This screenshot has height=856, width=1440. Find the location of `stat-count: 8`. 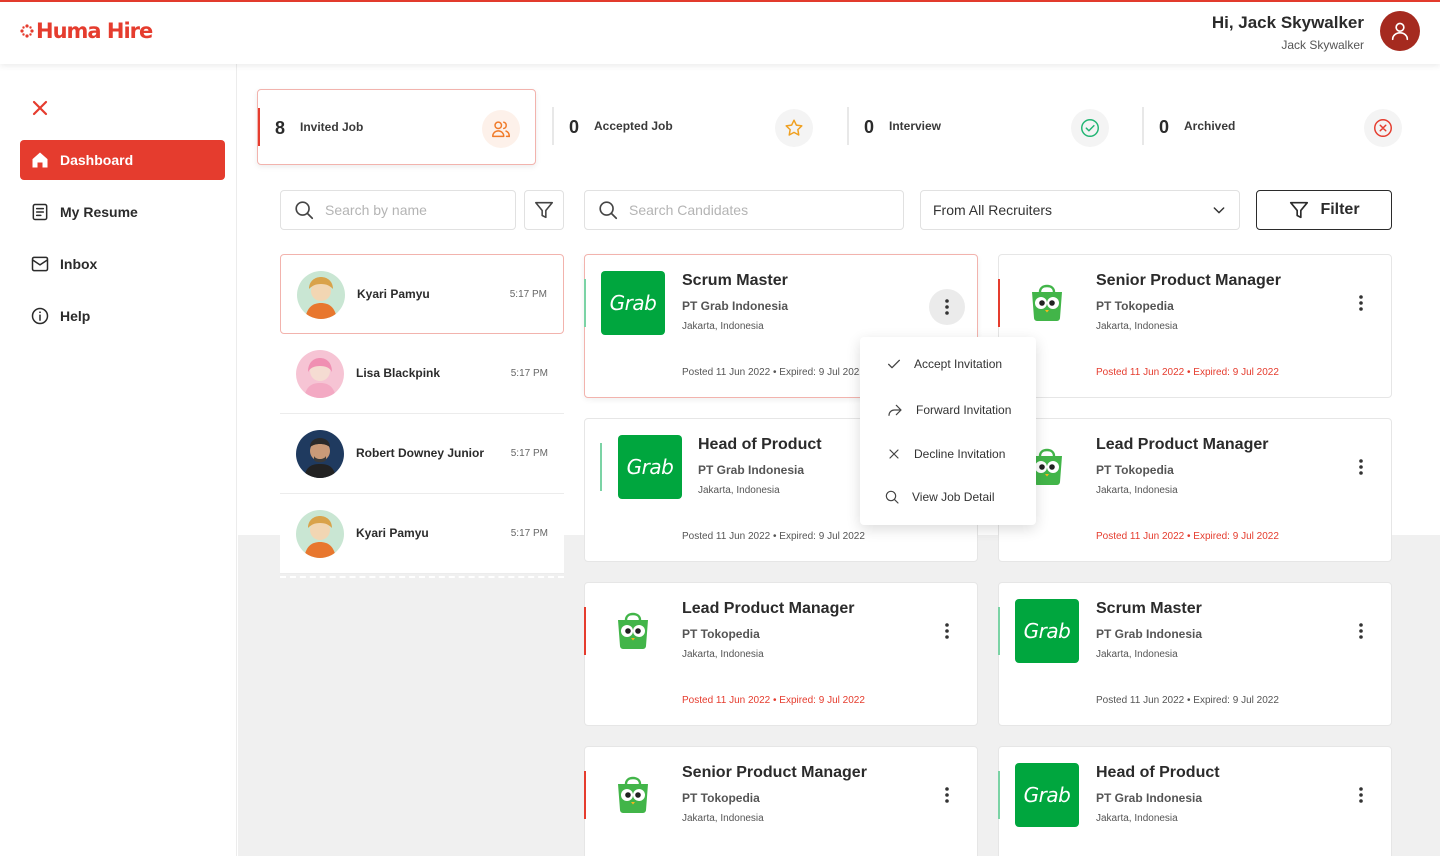

stat-count: 8 is located at coordinates (280, 128).